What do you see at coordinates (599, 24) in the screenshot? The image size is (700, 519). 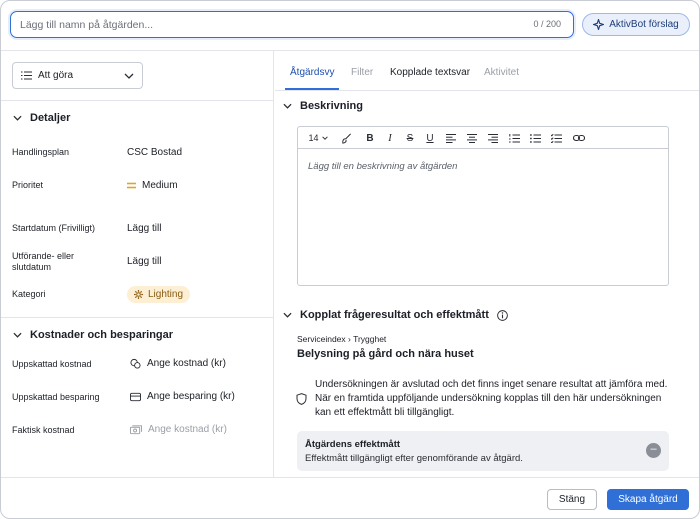 I see `sparkle-icon` at bounding box center [599, 24].